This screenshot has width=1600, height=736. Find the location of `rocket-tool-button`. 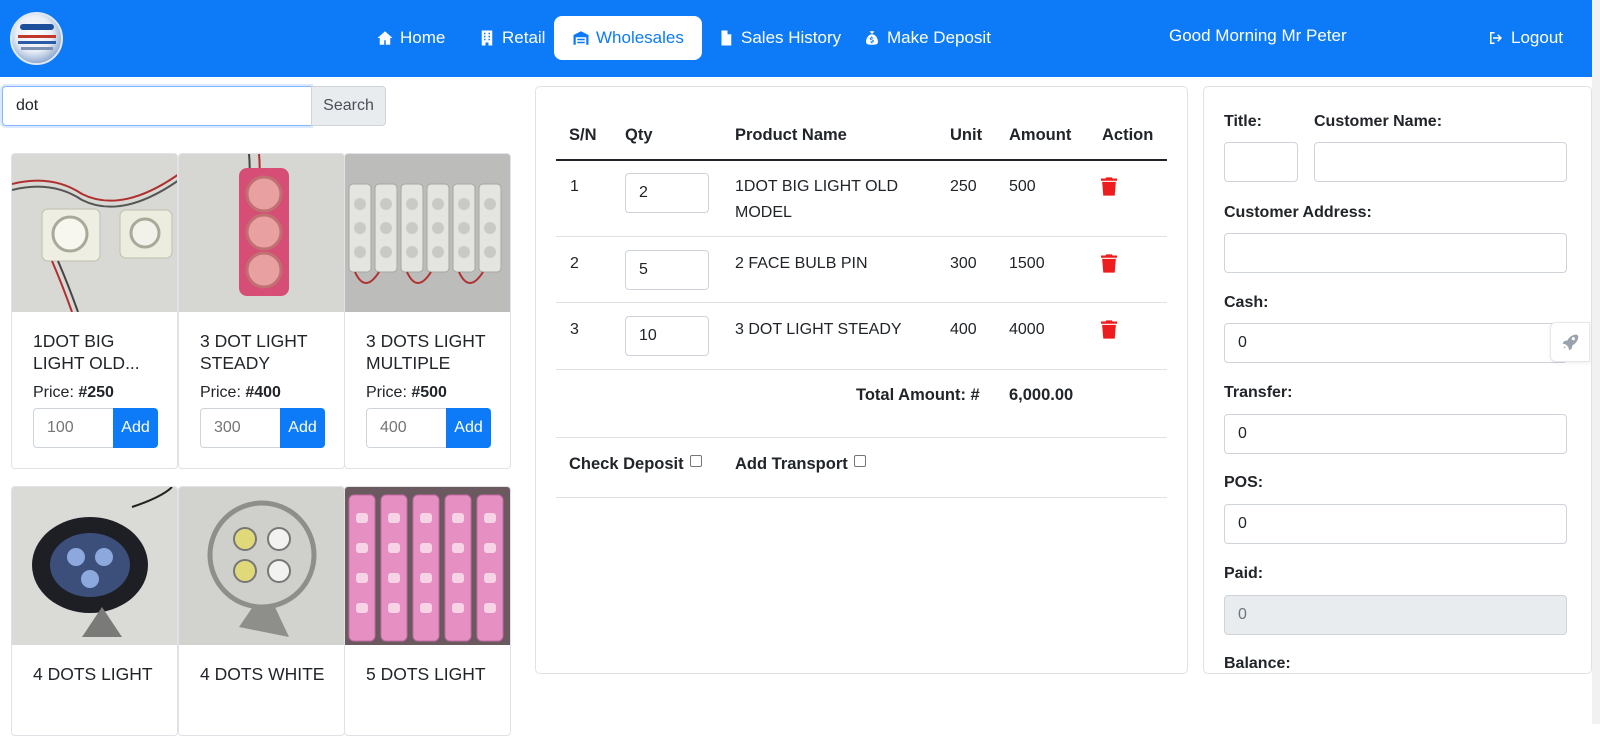

rocket-tool-button is located at coordinates (1570, 342).